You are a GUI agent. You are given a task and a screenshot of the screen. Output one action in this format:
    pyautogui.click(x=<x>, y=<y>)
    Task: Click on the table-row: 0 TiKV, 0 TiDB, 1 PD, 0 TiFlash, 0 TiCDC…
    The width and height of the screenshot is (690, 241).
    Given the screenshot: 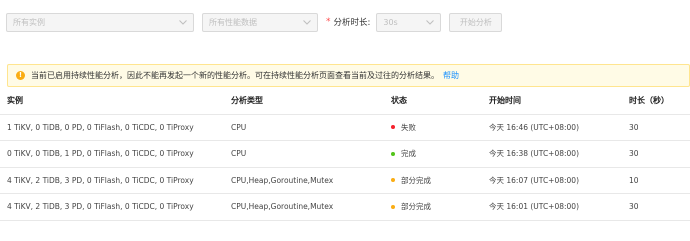 What is the action you would take?
    pyautogui.click(x=345, y=154)
    